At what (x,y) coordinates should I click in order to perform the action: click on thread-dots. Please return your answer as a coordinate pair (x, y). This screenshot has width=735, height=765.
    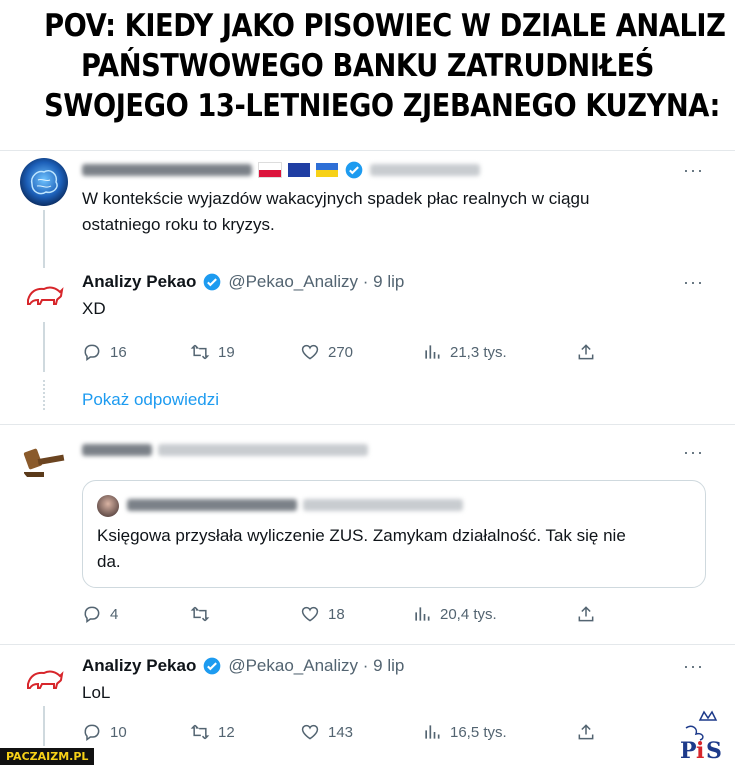
    Looking at the image, I should click on (45, 395).